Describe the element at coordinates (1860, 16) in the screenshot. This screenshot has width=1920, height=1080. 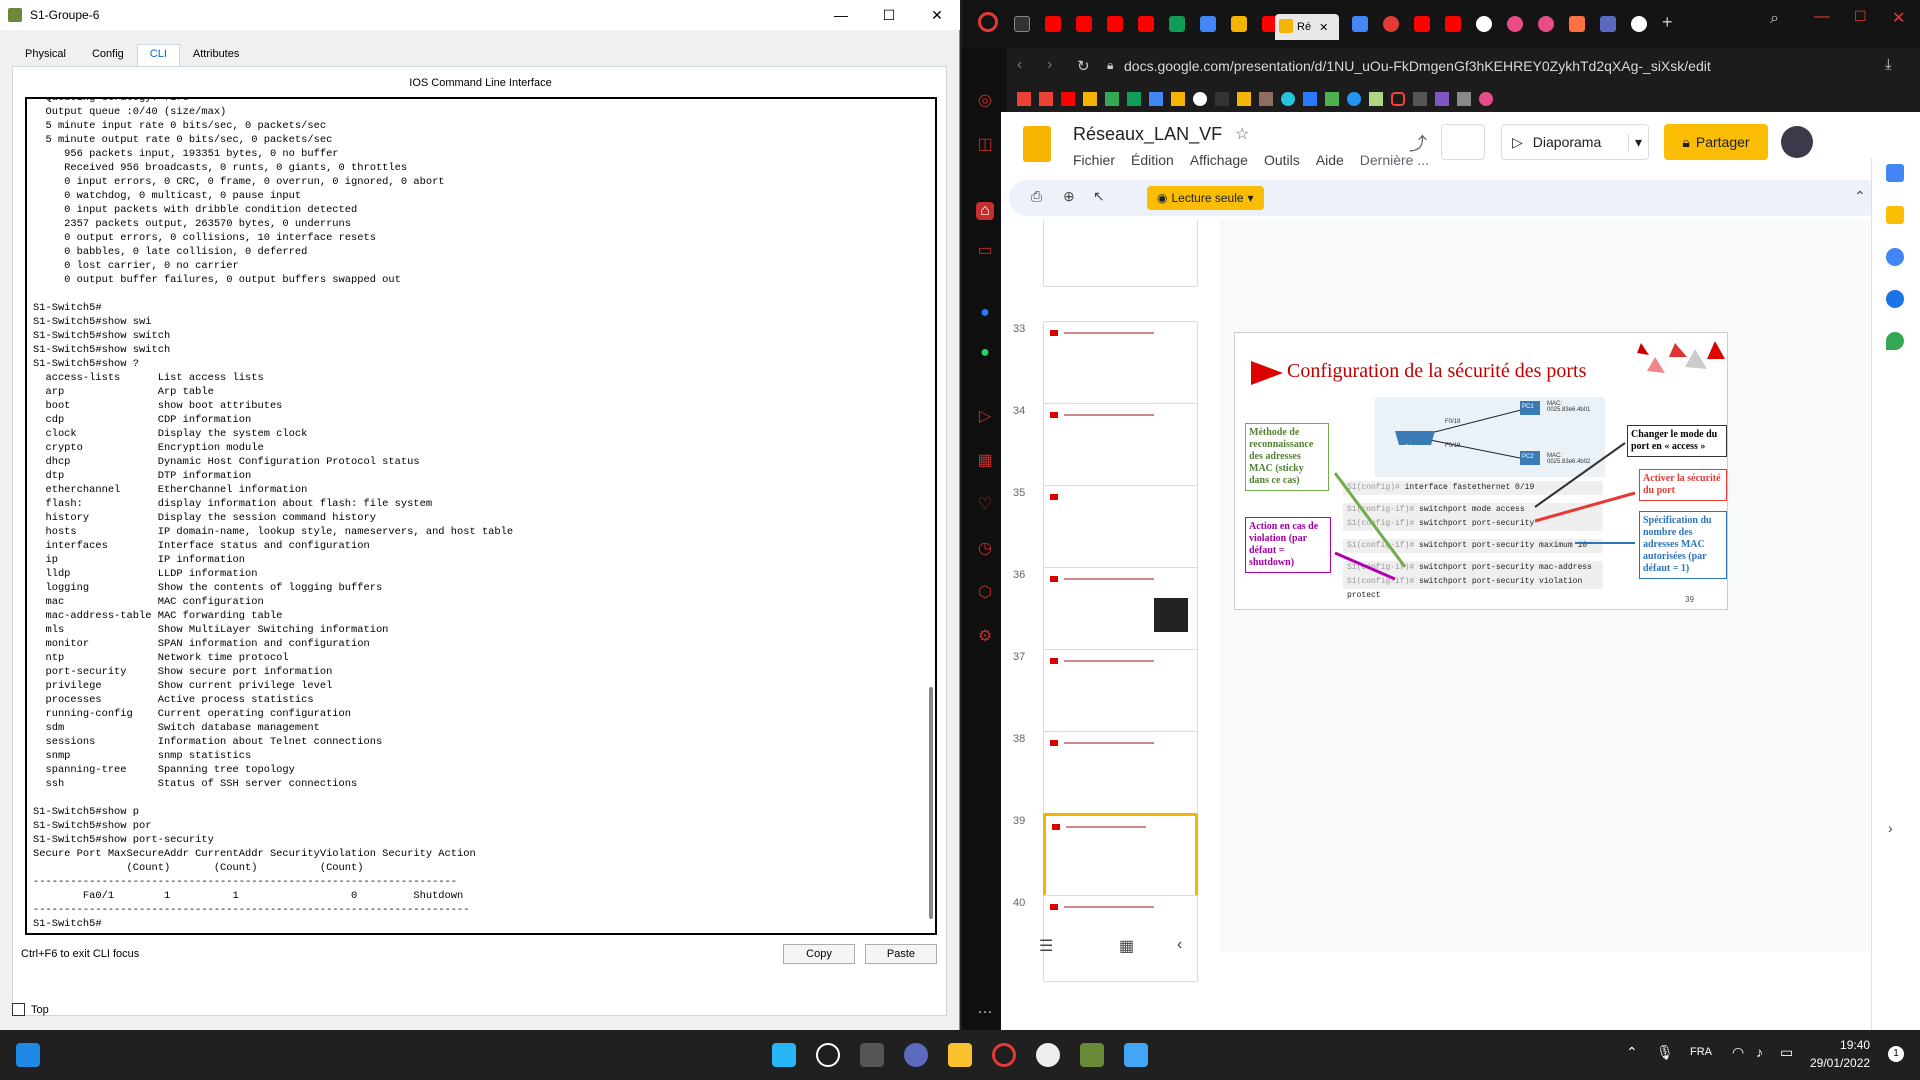
I see `maximize-icon: ☐` at that location.